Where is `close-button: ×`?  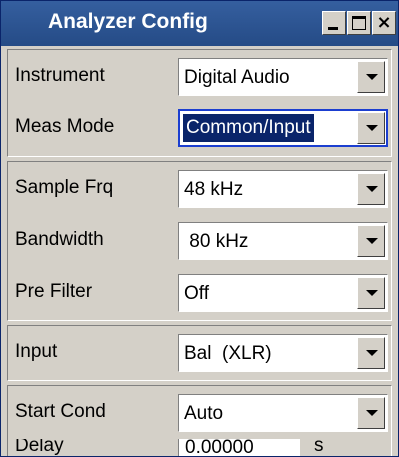
close-button: × is located at coordinates (384, 23).